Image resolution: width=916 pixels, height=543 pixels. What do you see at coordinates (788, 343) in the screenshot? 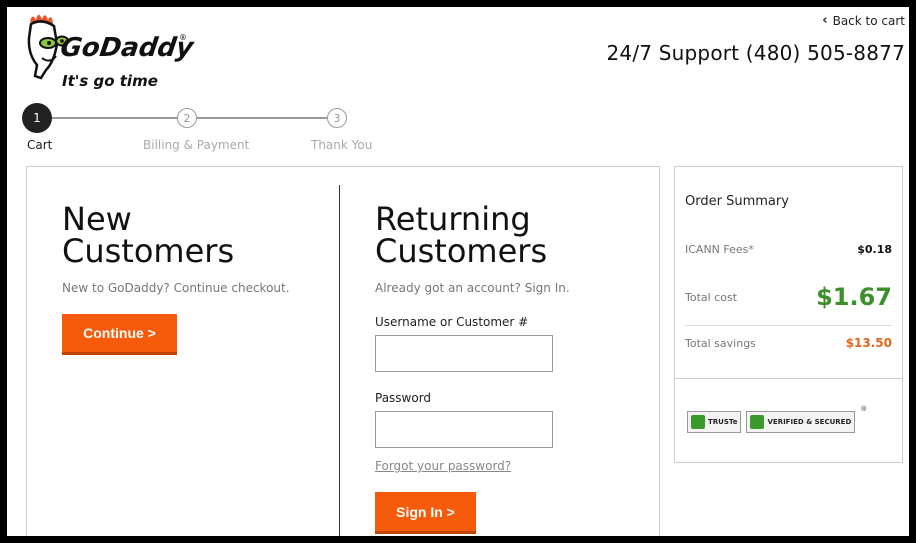
I see `total-savings-row: Total savings $13.50` at bounding box center [788, 343].